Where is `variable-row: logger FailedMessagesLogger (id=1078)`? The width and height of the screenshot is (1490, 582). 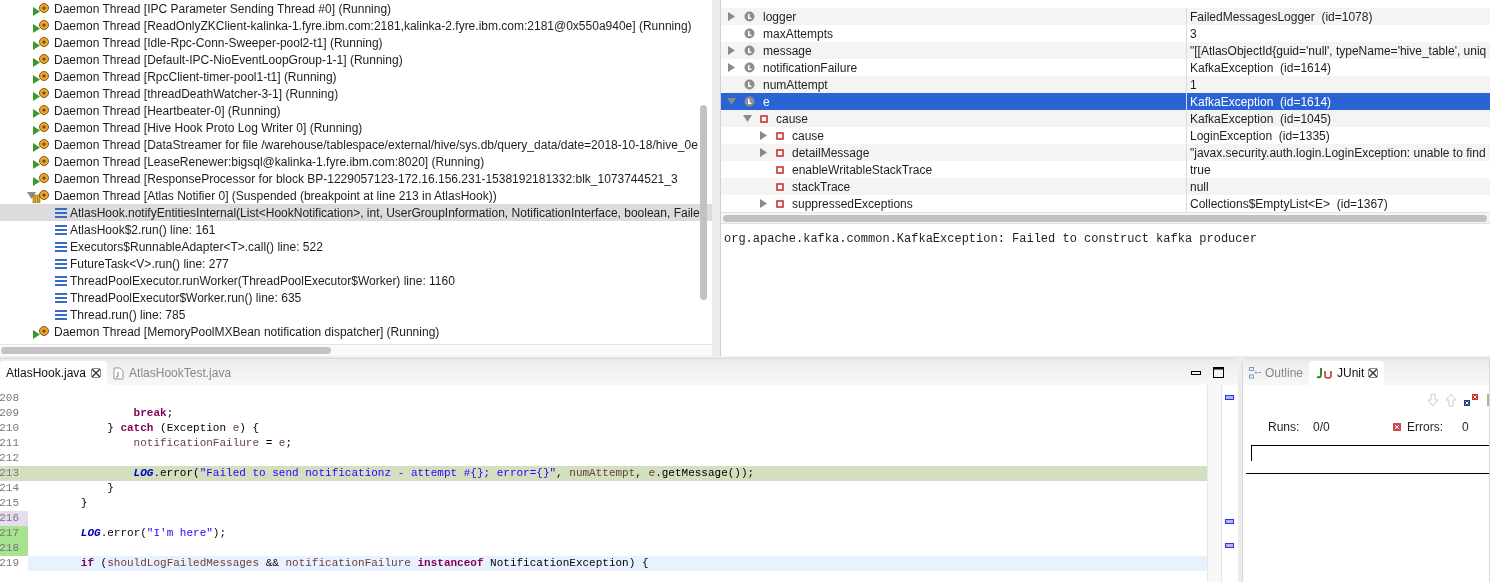
variable-row: logger FailedMessagesLogger (id=1078) is located at coordinates (1105, 16).